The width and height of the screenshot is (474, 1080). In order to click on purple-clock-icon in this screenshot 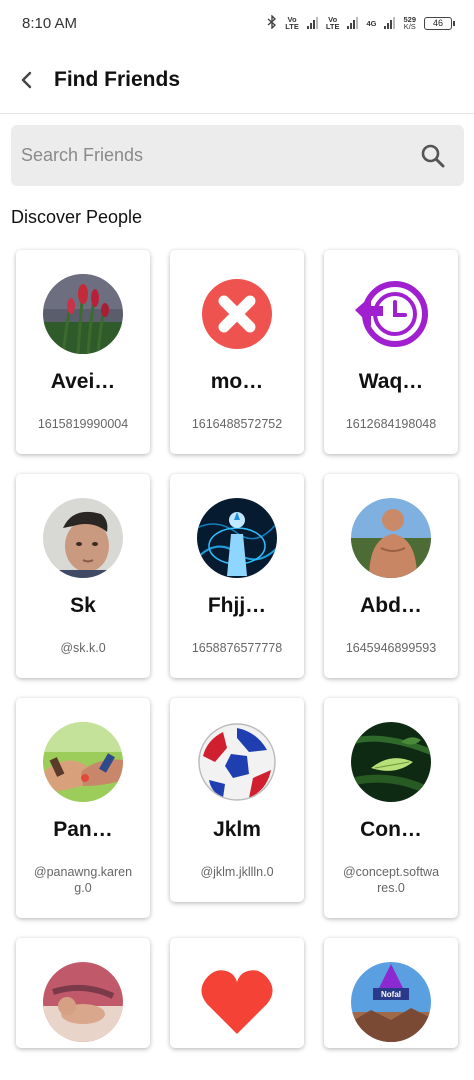, I will do `click(391, 314)`.